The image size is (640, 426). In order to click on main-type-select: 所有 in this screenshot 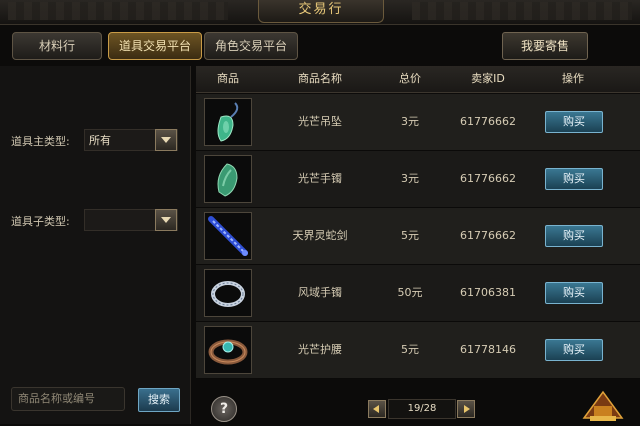, I will do `click(131, 140)`.